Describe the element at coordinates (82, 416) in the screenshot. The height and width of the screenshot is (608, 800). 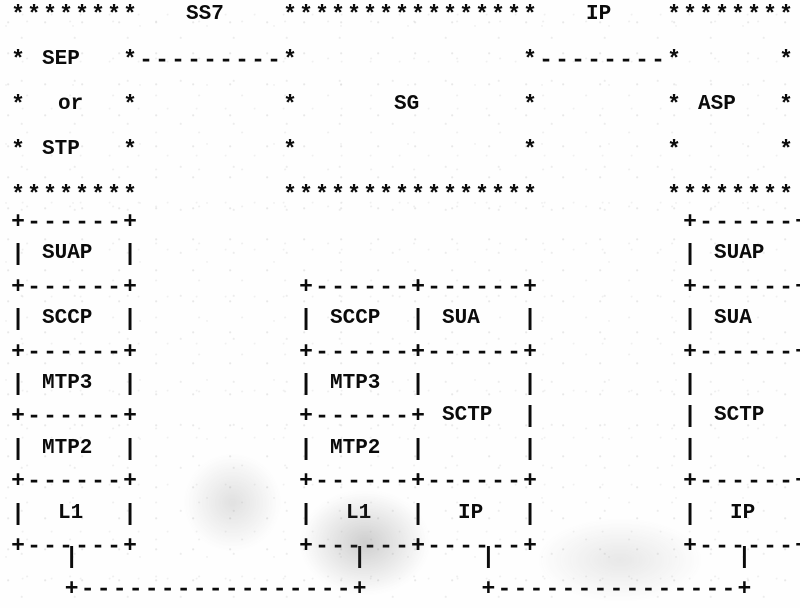
I see `left-stack-rule-2-dashes: -` at that location.